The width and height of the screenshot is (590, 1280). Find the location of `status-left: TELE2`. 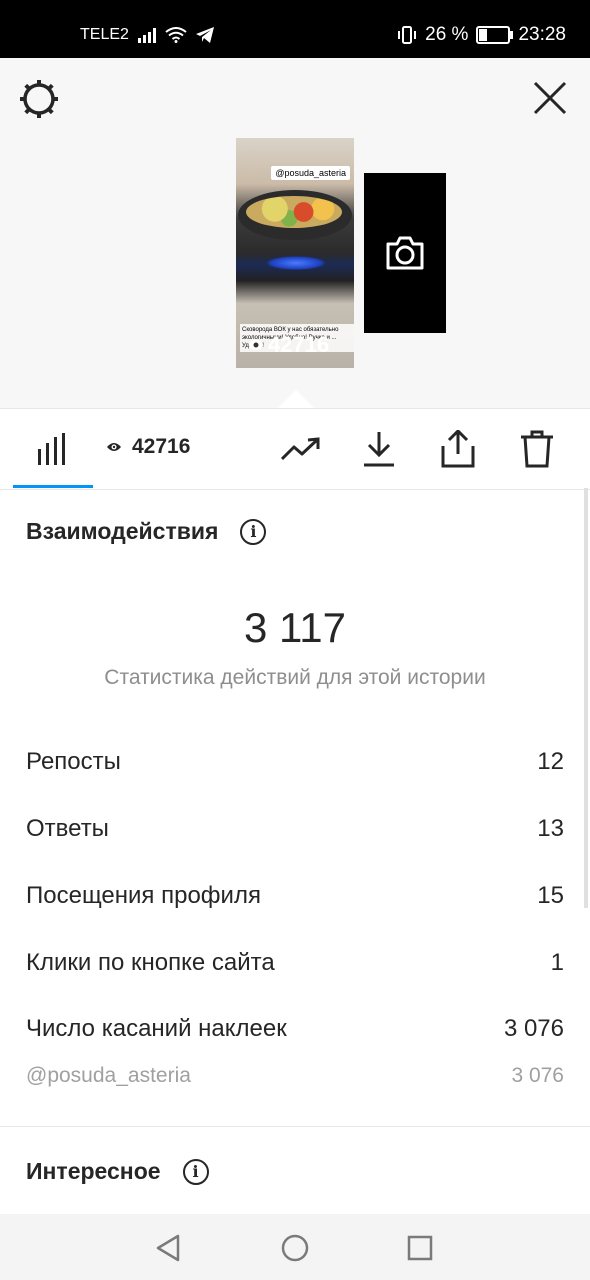

status-left: TELE2 is located at coordinates (147, 35).